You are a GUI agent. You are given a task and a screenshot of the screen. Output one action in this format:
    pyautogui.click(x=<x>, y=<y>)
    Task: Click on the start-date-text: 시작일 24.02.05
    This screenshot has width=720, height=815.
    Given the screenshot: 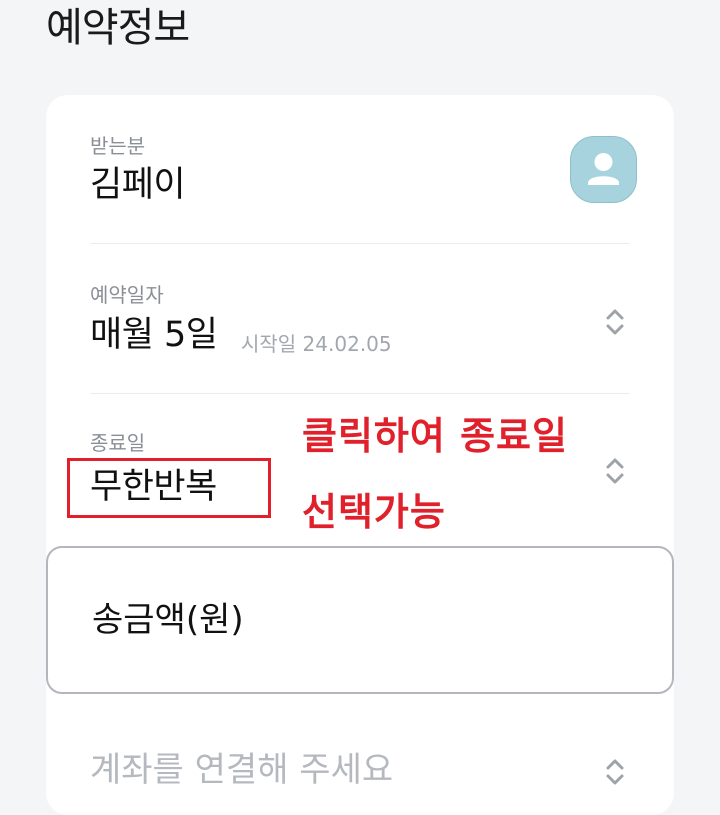 What is the action you would take?
    pyautogui.click(x=316, y=344)
    